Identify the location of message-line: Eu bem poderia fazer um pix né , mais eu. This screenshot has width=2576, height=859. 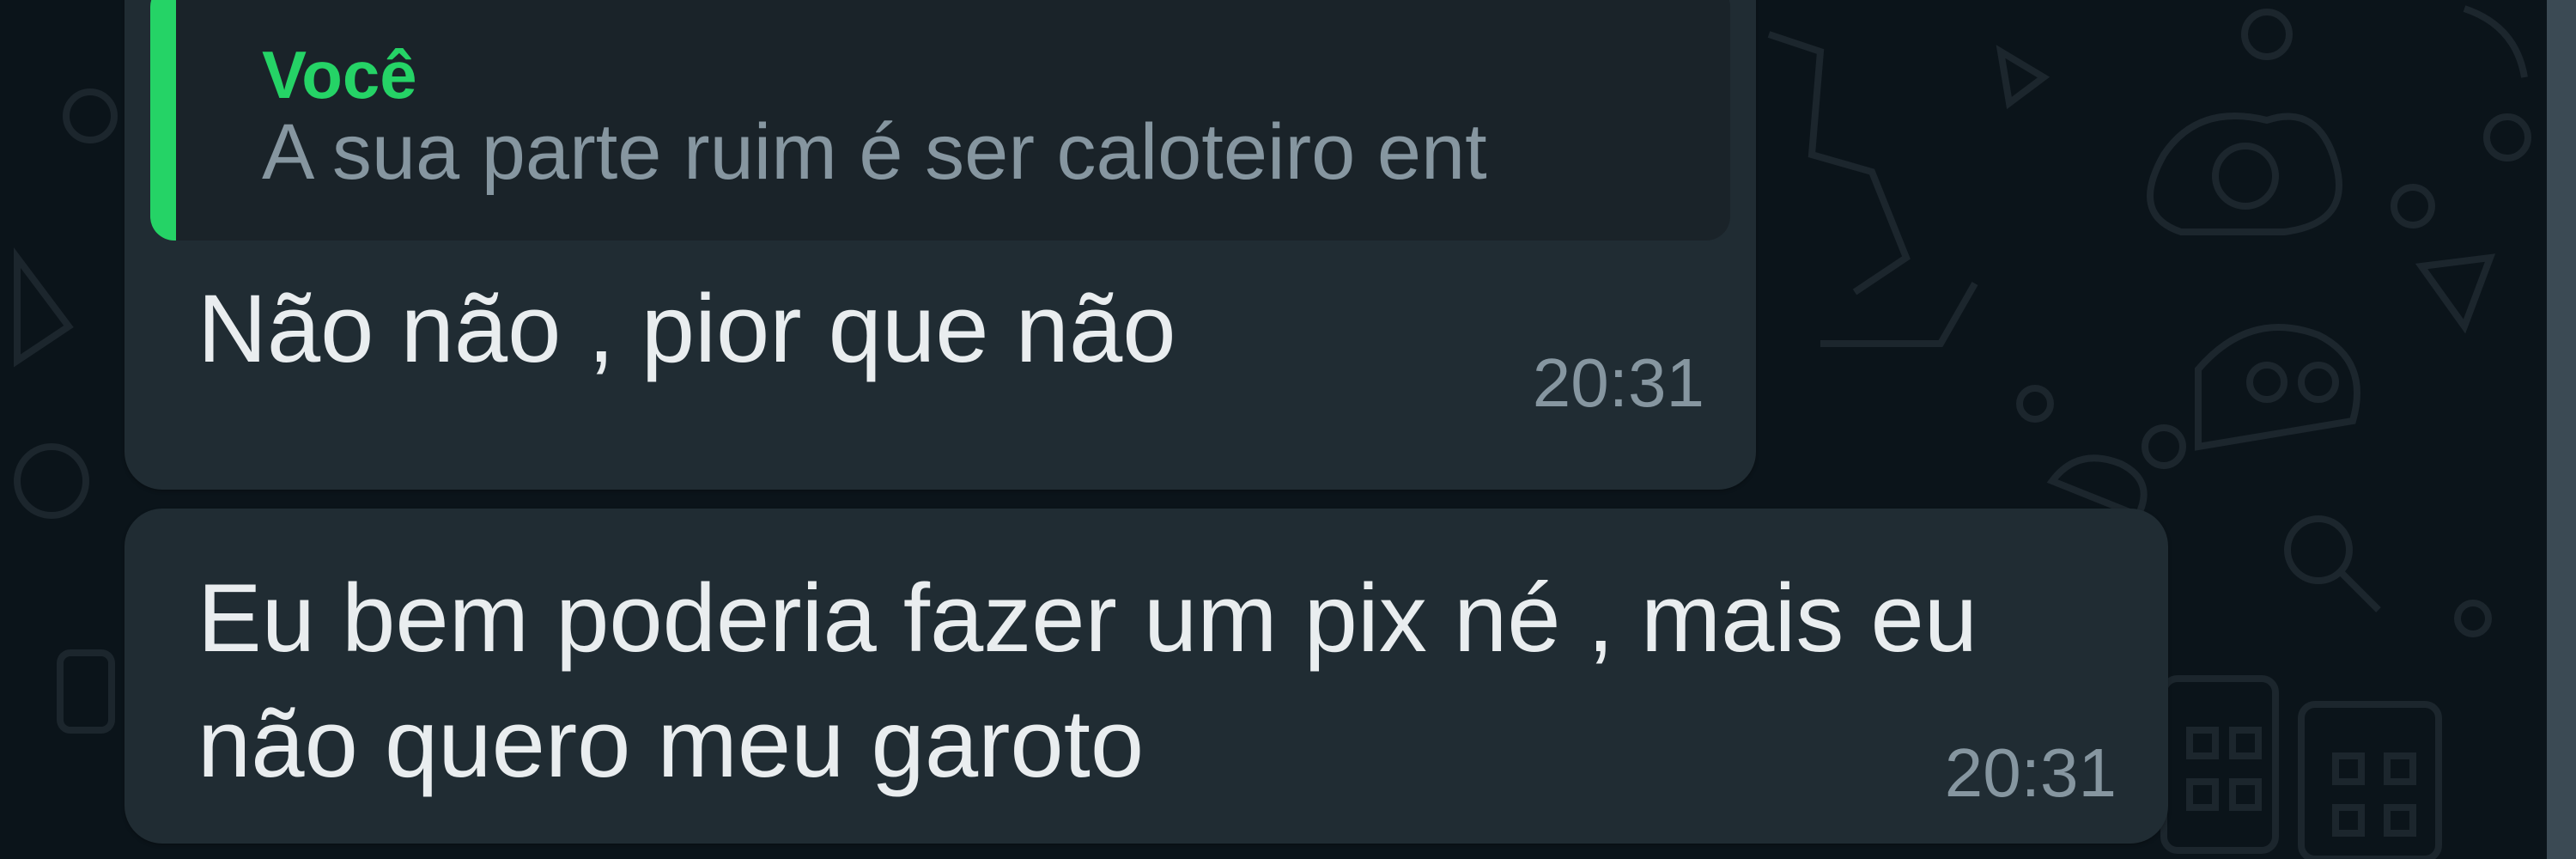
(1087, 618).